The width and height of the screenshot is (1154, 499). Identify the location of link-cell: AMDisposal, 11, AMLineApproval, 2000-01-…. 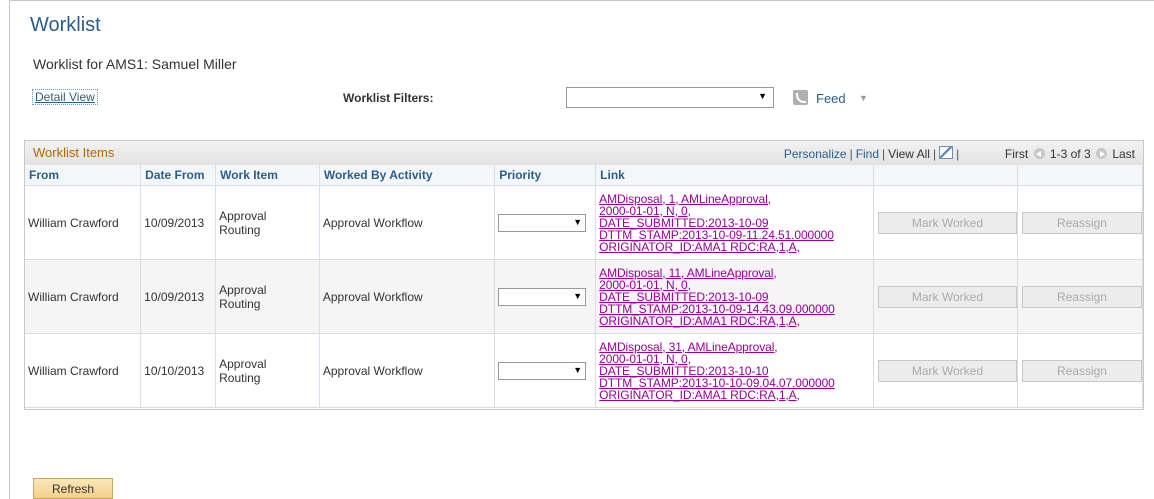
(734, 296).